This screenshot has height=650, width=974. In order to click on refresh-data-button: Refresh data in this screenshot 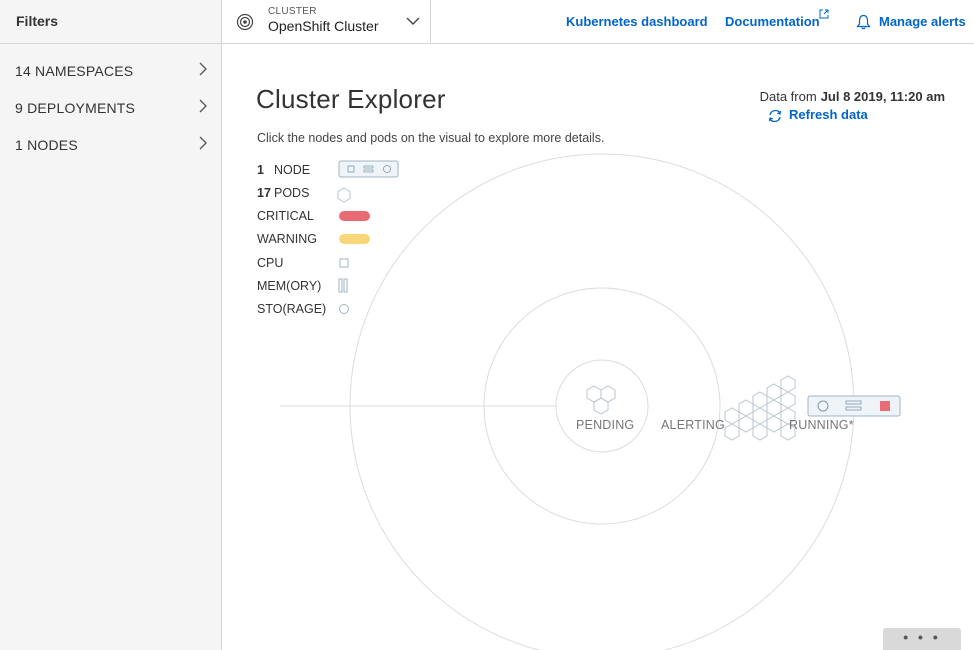, I will do `click(828, 114)`.